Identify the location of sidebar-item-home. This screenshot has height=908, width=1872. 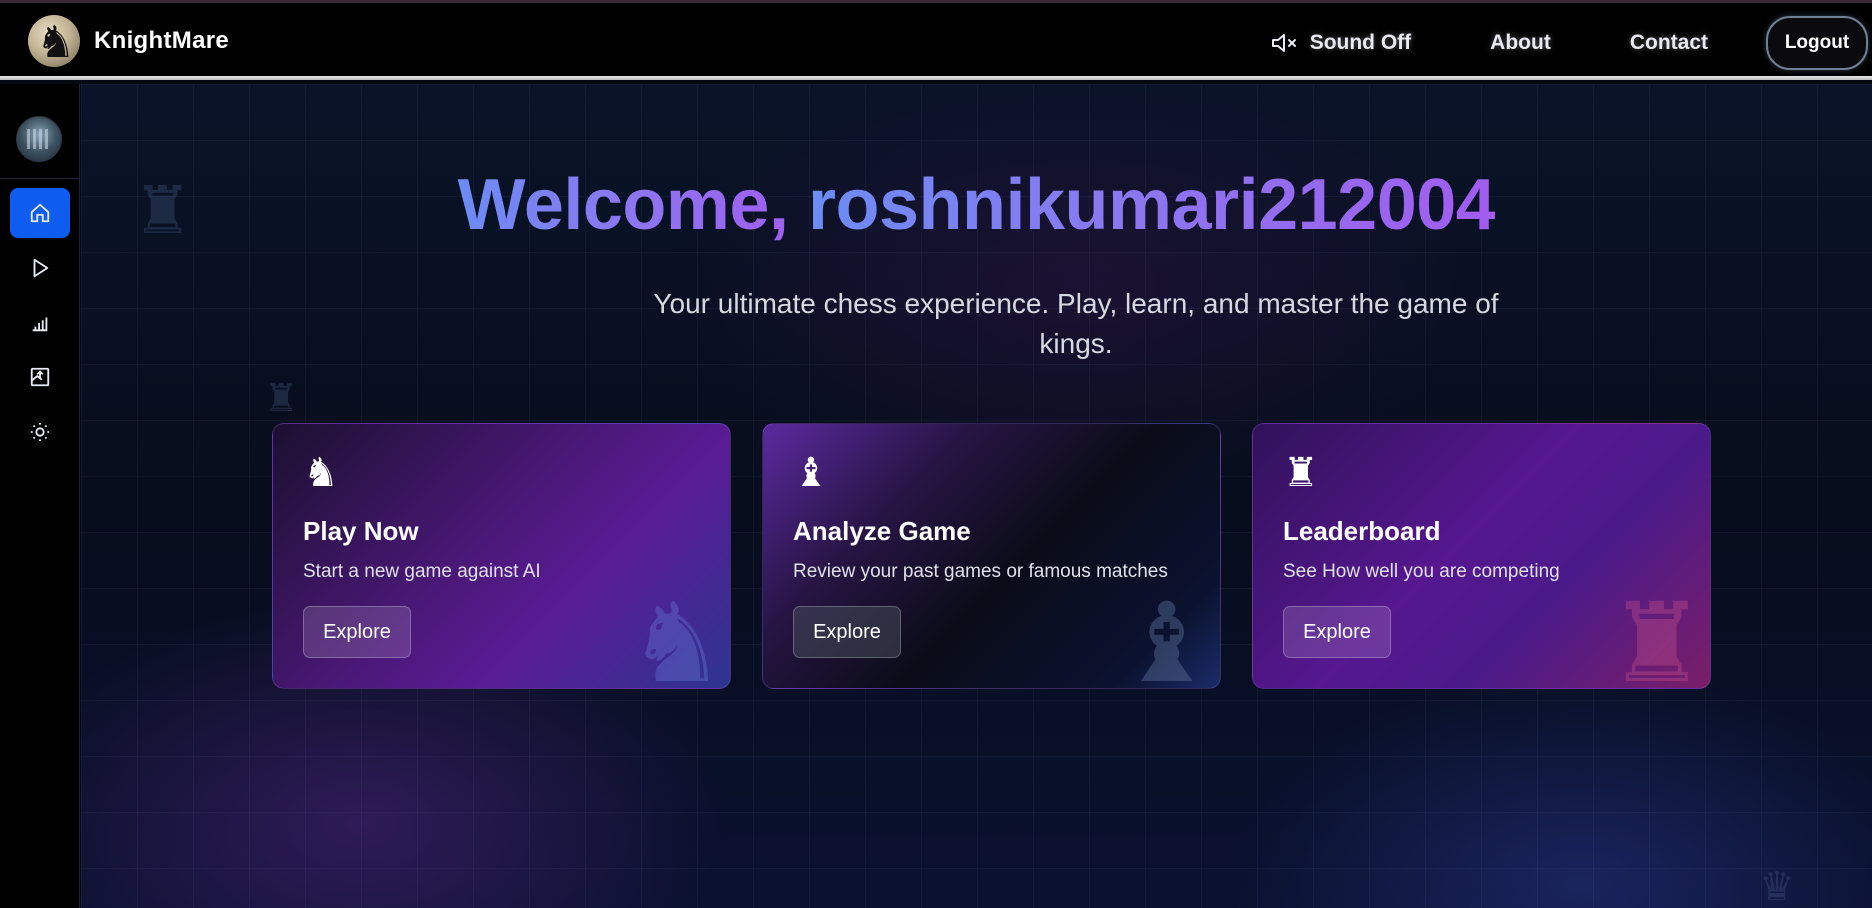
(40, 213).